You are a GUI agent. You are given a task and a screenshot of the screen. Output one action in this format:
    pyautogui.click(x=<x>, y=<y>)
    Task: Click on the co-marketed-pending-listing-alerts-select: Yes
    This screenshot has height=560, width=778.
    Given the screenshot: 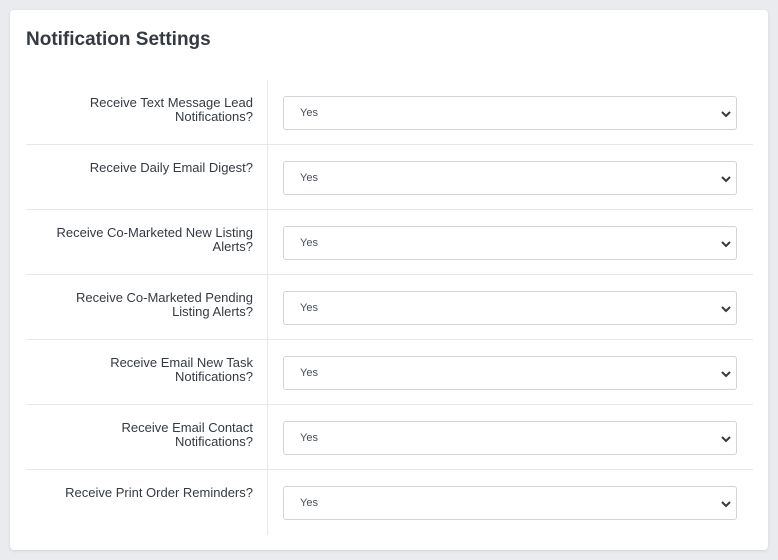 What is the action you would take?
    pyautogui.click(x=510, y=308)
    